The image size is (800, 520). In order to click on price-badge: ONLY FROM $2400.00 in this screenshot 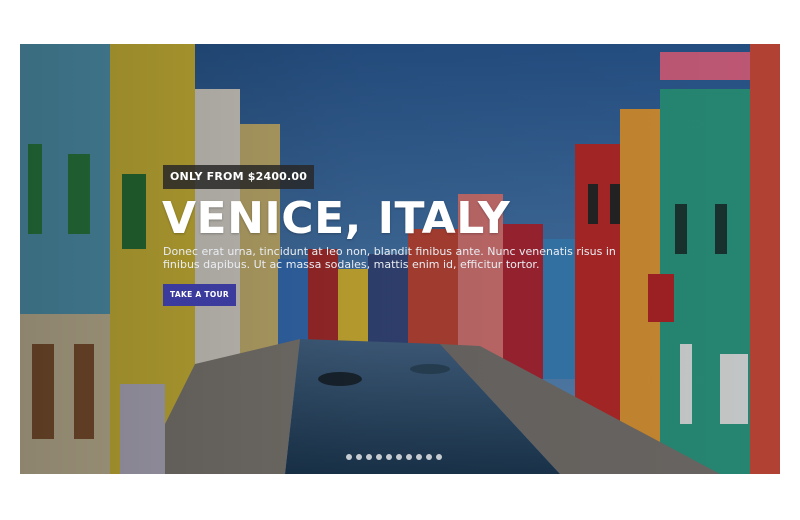, I will do `click(239, 177)`.